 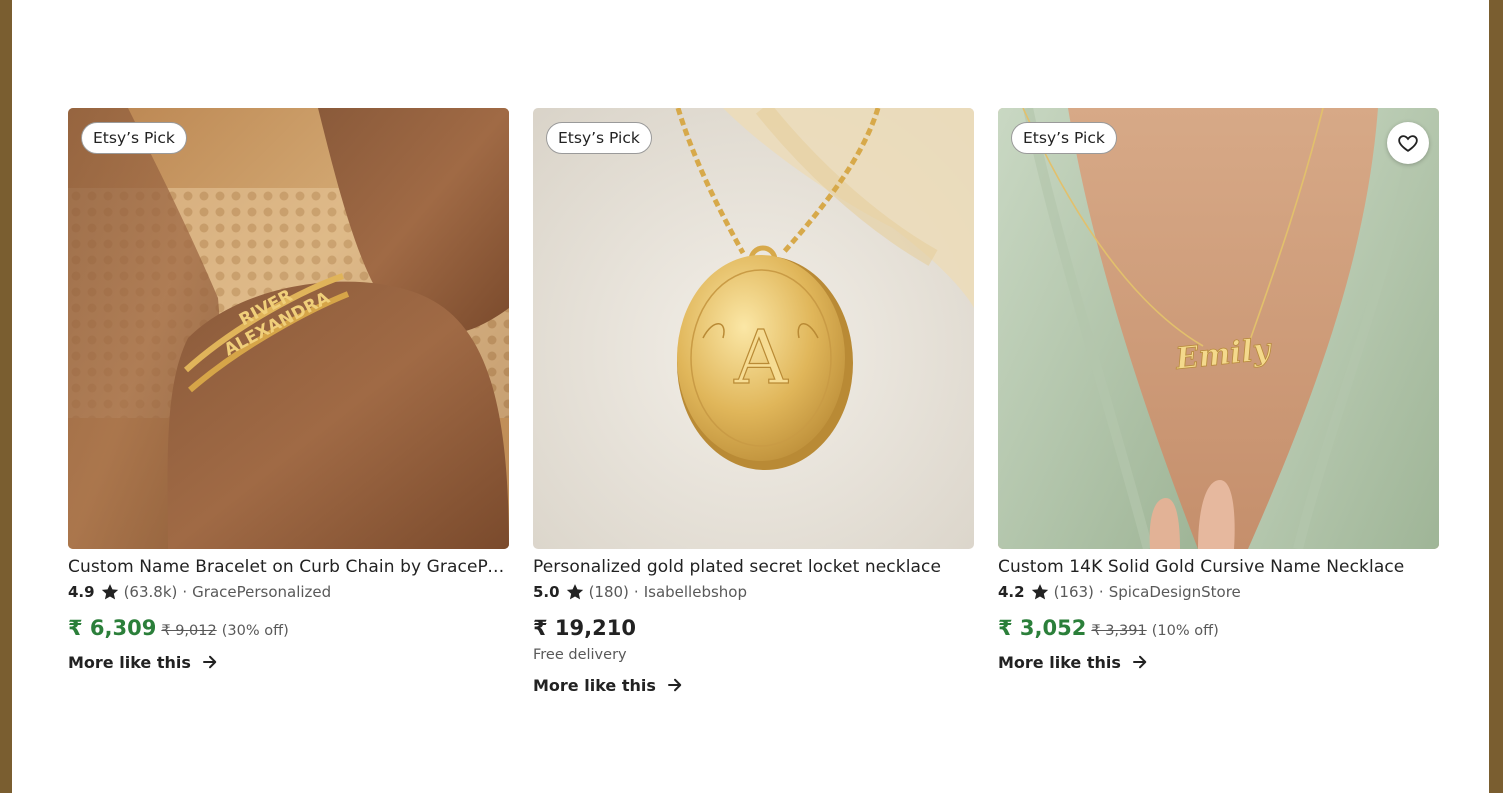 I want to click on svg-text: A, so click(x=761, y=358).